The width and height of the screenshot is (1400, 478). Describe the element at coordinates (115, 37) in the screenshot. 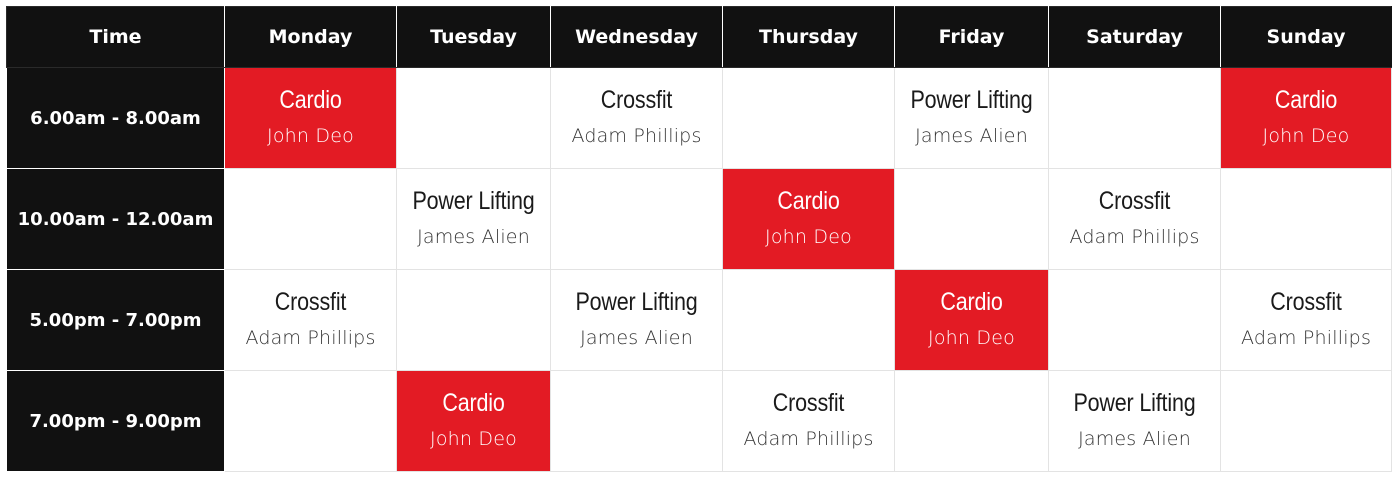

I see `header-time: Time` at that location.